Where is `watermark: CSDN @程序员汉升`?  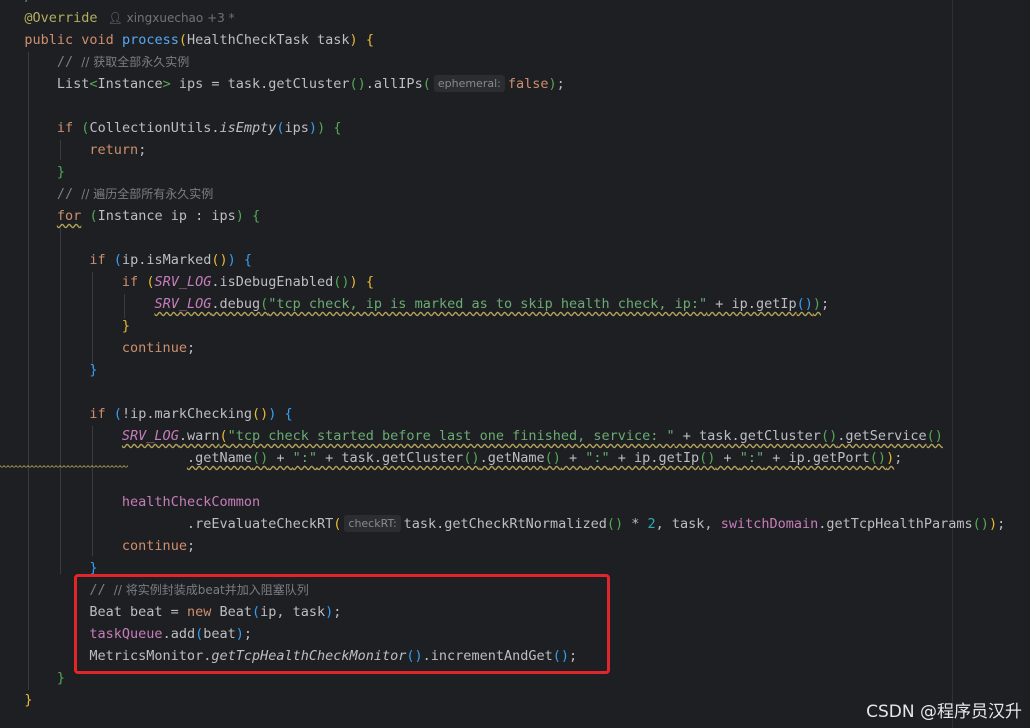 watermark: CSDN @程序员汉升 is located at coordinates (944, 712).